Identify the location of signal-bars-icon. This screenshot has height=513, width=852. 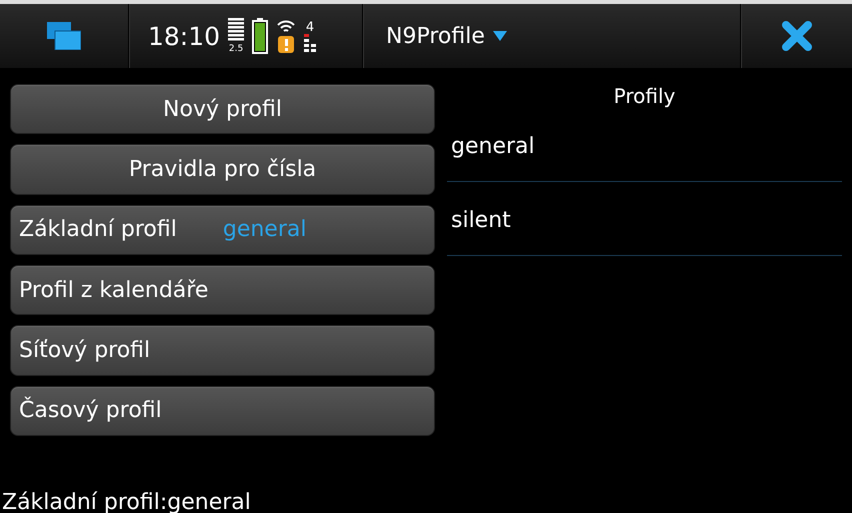
(310, 43).